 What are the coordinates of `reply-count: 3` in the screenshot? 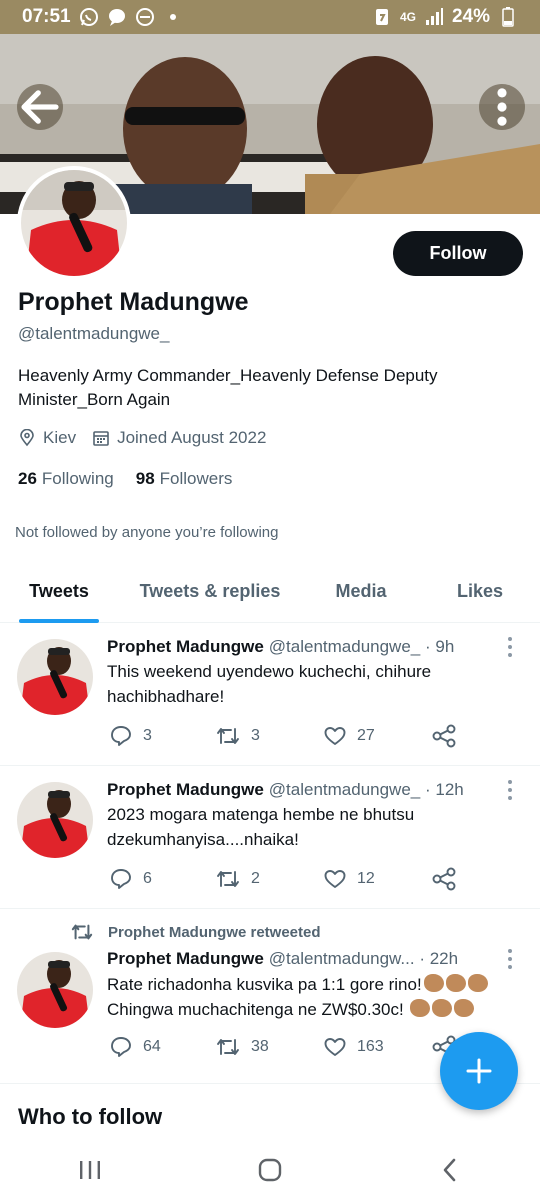 It's located at (147, 735).